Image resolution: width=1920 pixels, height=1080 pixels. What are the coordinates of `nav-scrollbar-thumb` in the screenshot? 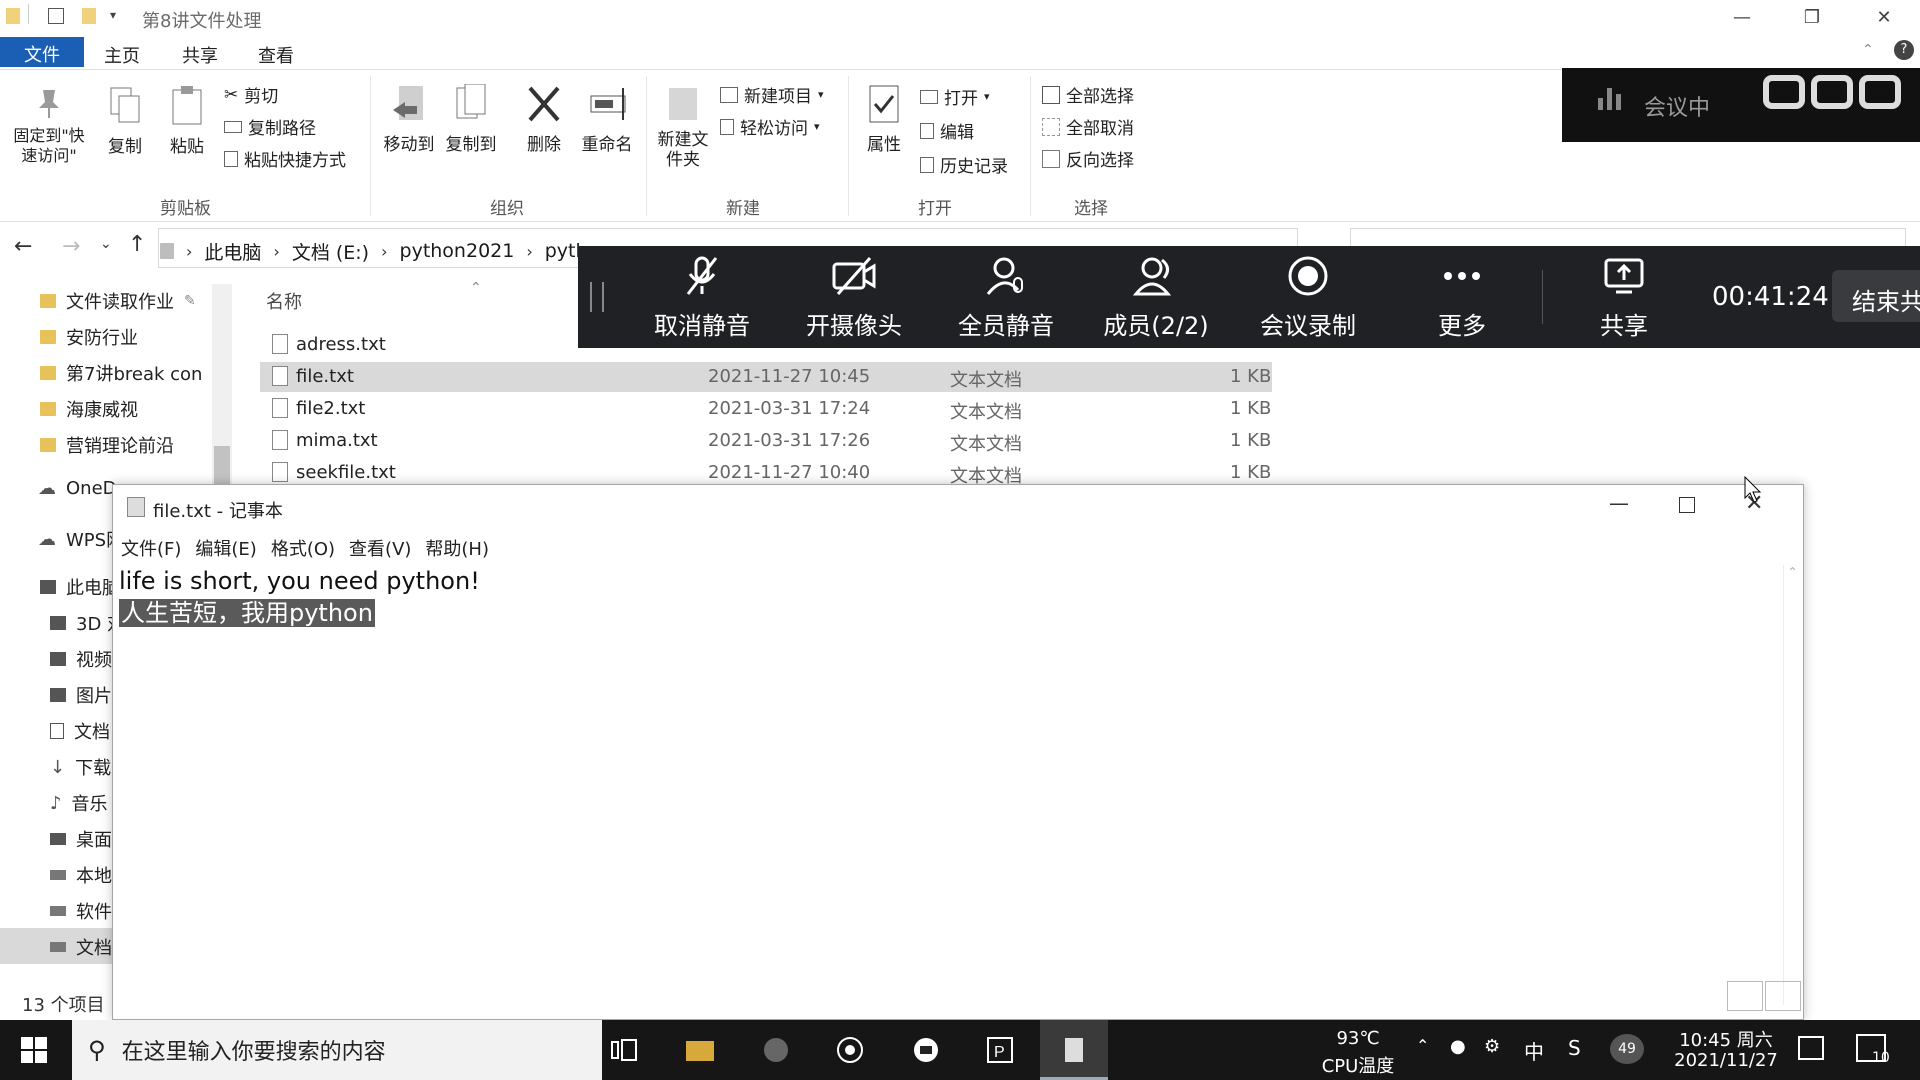 It's located at (222, 466).